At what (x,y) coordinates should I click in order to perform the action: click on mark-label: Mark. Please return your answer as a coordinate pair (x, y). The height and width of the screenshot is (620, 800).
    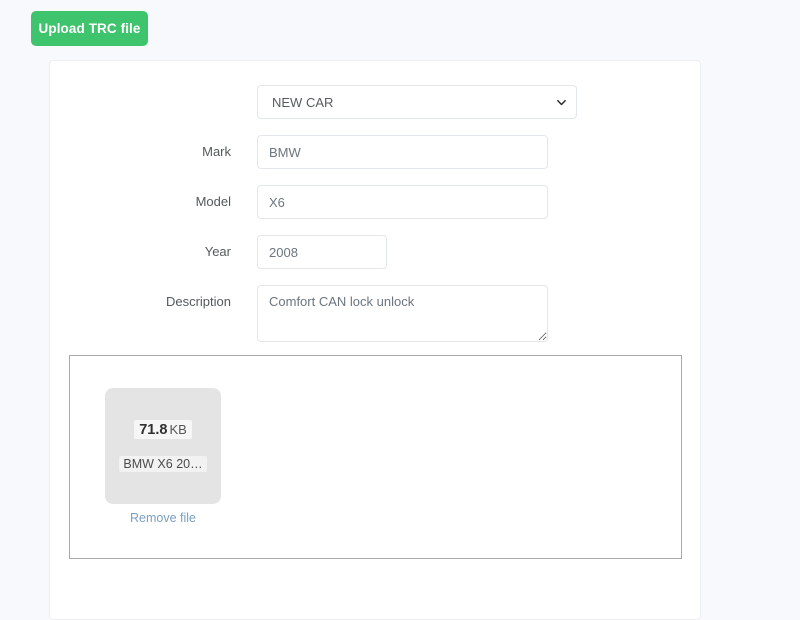
    Looking at the image, I should click on (216, 151).